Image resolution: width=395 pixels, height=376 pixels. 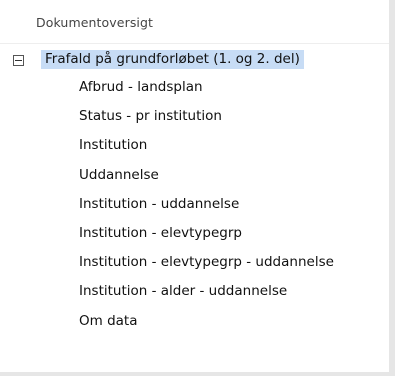 What do you see at coordinates (141, 87) in the screenshot?
I see `tree-item-label: Afbrud - landsplan` at bounding box center [141, 87].